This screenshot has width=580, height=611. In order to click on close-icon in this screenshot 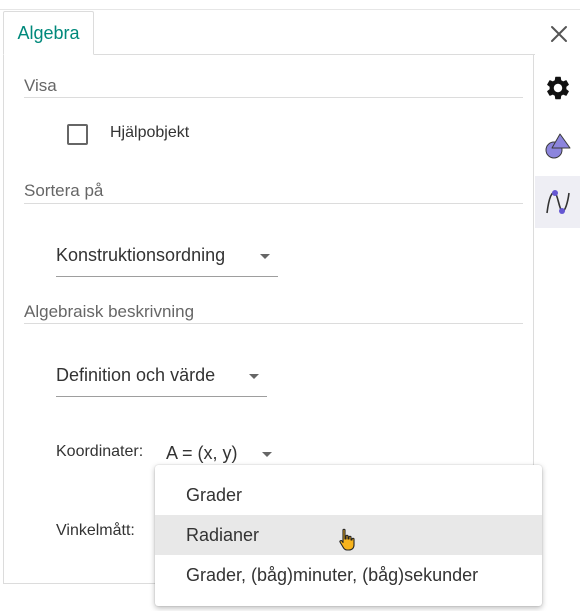, I will do `click(559, 34)`.